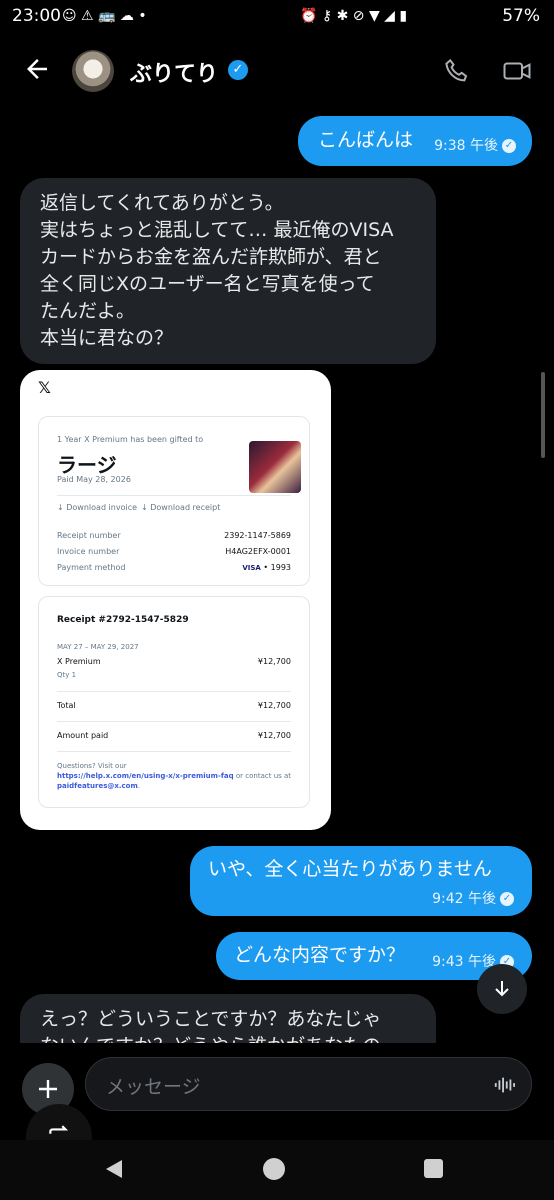  I want to click on receipt-number-row: Receipt number 2392-1147-5869, so click(174, 535).